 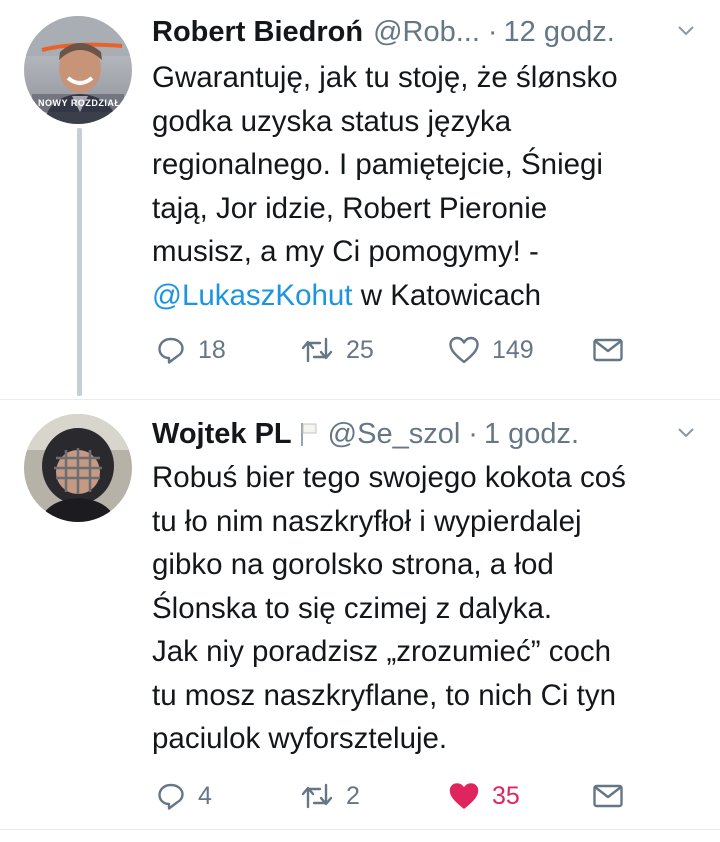 I want to click on mention-link: @LukaszKohut, so click(x=252, y=295).